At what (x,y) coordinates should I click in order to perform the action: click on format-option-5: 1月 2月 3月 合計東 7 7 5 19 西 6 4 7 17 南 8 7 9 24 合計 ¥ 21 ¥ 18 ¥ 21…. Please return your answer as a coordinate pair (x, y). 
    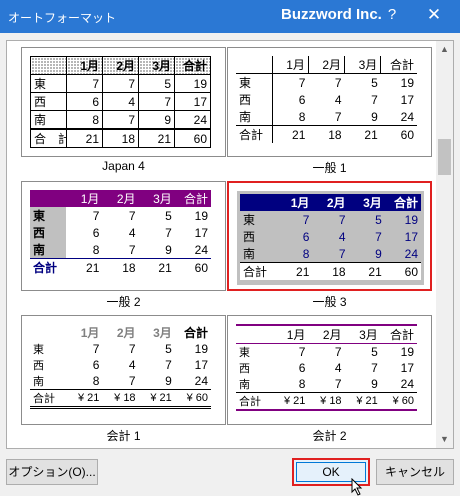
    Looking at the image, I should click on (329, 381).